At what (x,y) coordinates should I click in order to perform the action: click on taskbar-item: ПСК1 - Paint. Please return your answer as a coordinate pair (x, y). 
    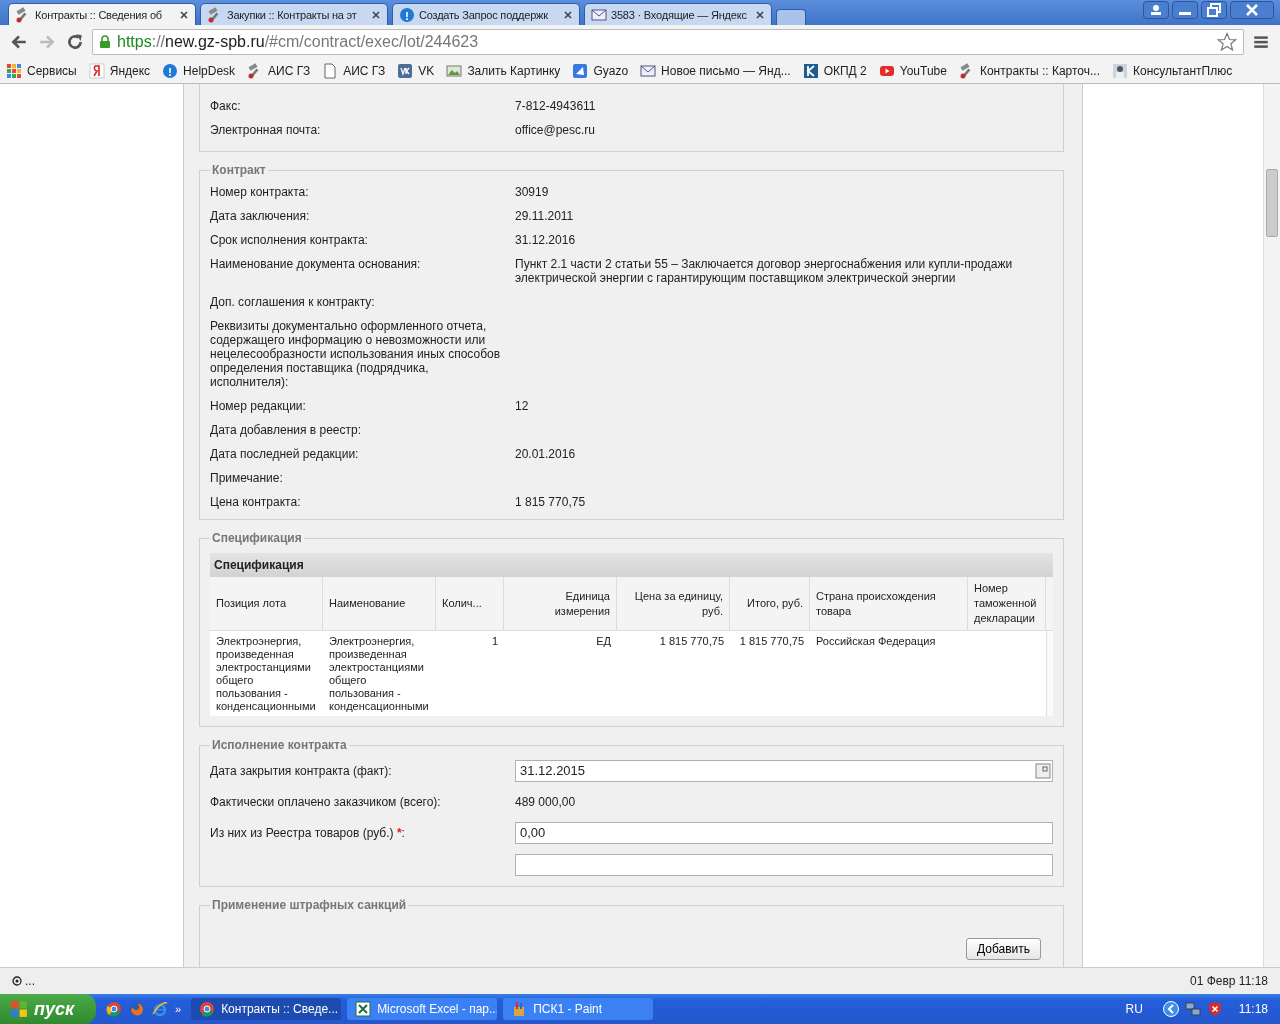
    Looking at the image, I should click on (578, 1009).